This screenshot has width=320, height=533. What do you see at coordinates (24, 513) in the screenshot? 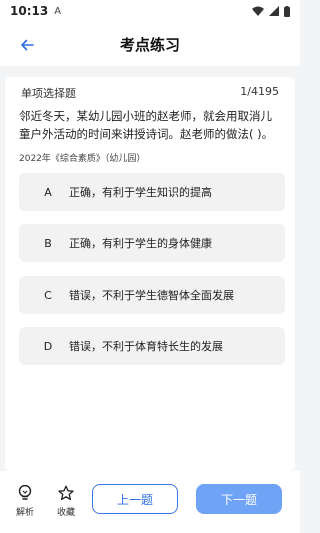
I see `analysis-label: 解析` at bounding box center [24, 513].